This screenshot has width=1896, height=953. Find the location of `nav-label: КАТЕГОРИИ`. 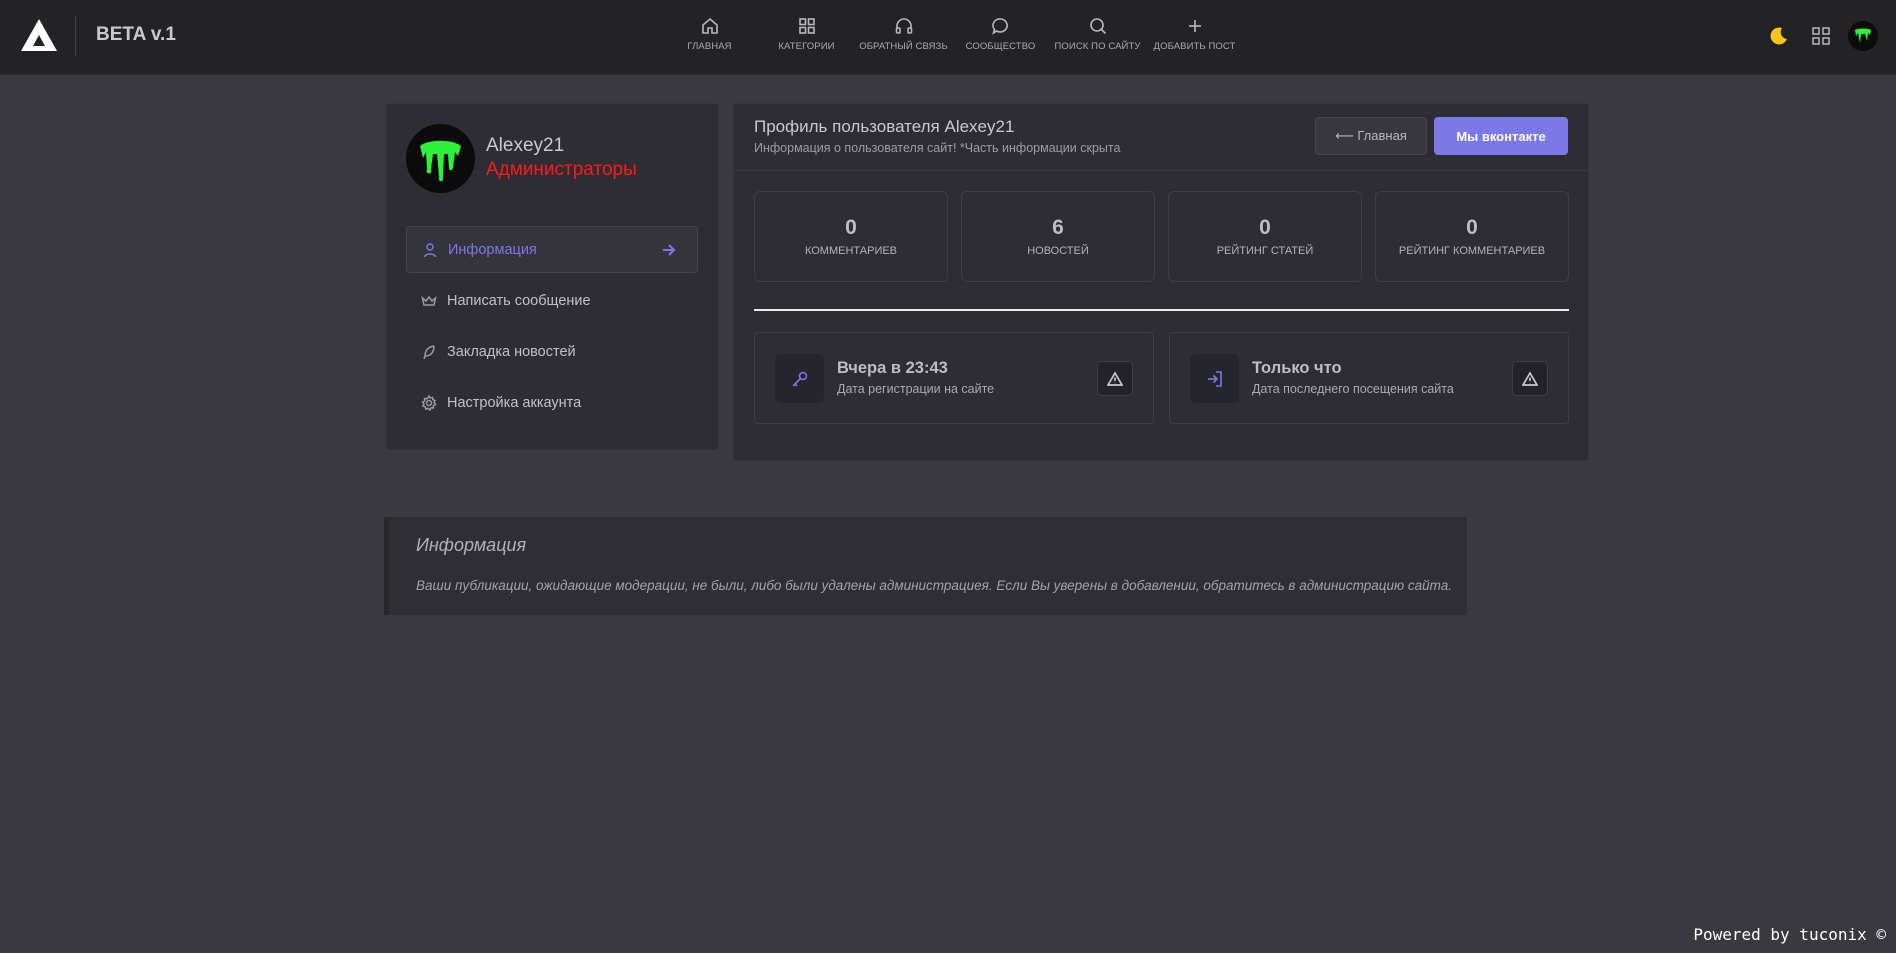

nav-label: КАТЕГОРИИ is located at coordinates (806, 46).